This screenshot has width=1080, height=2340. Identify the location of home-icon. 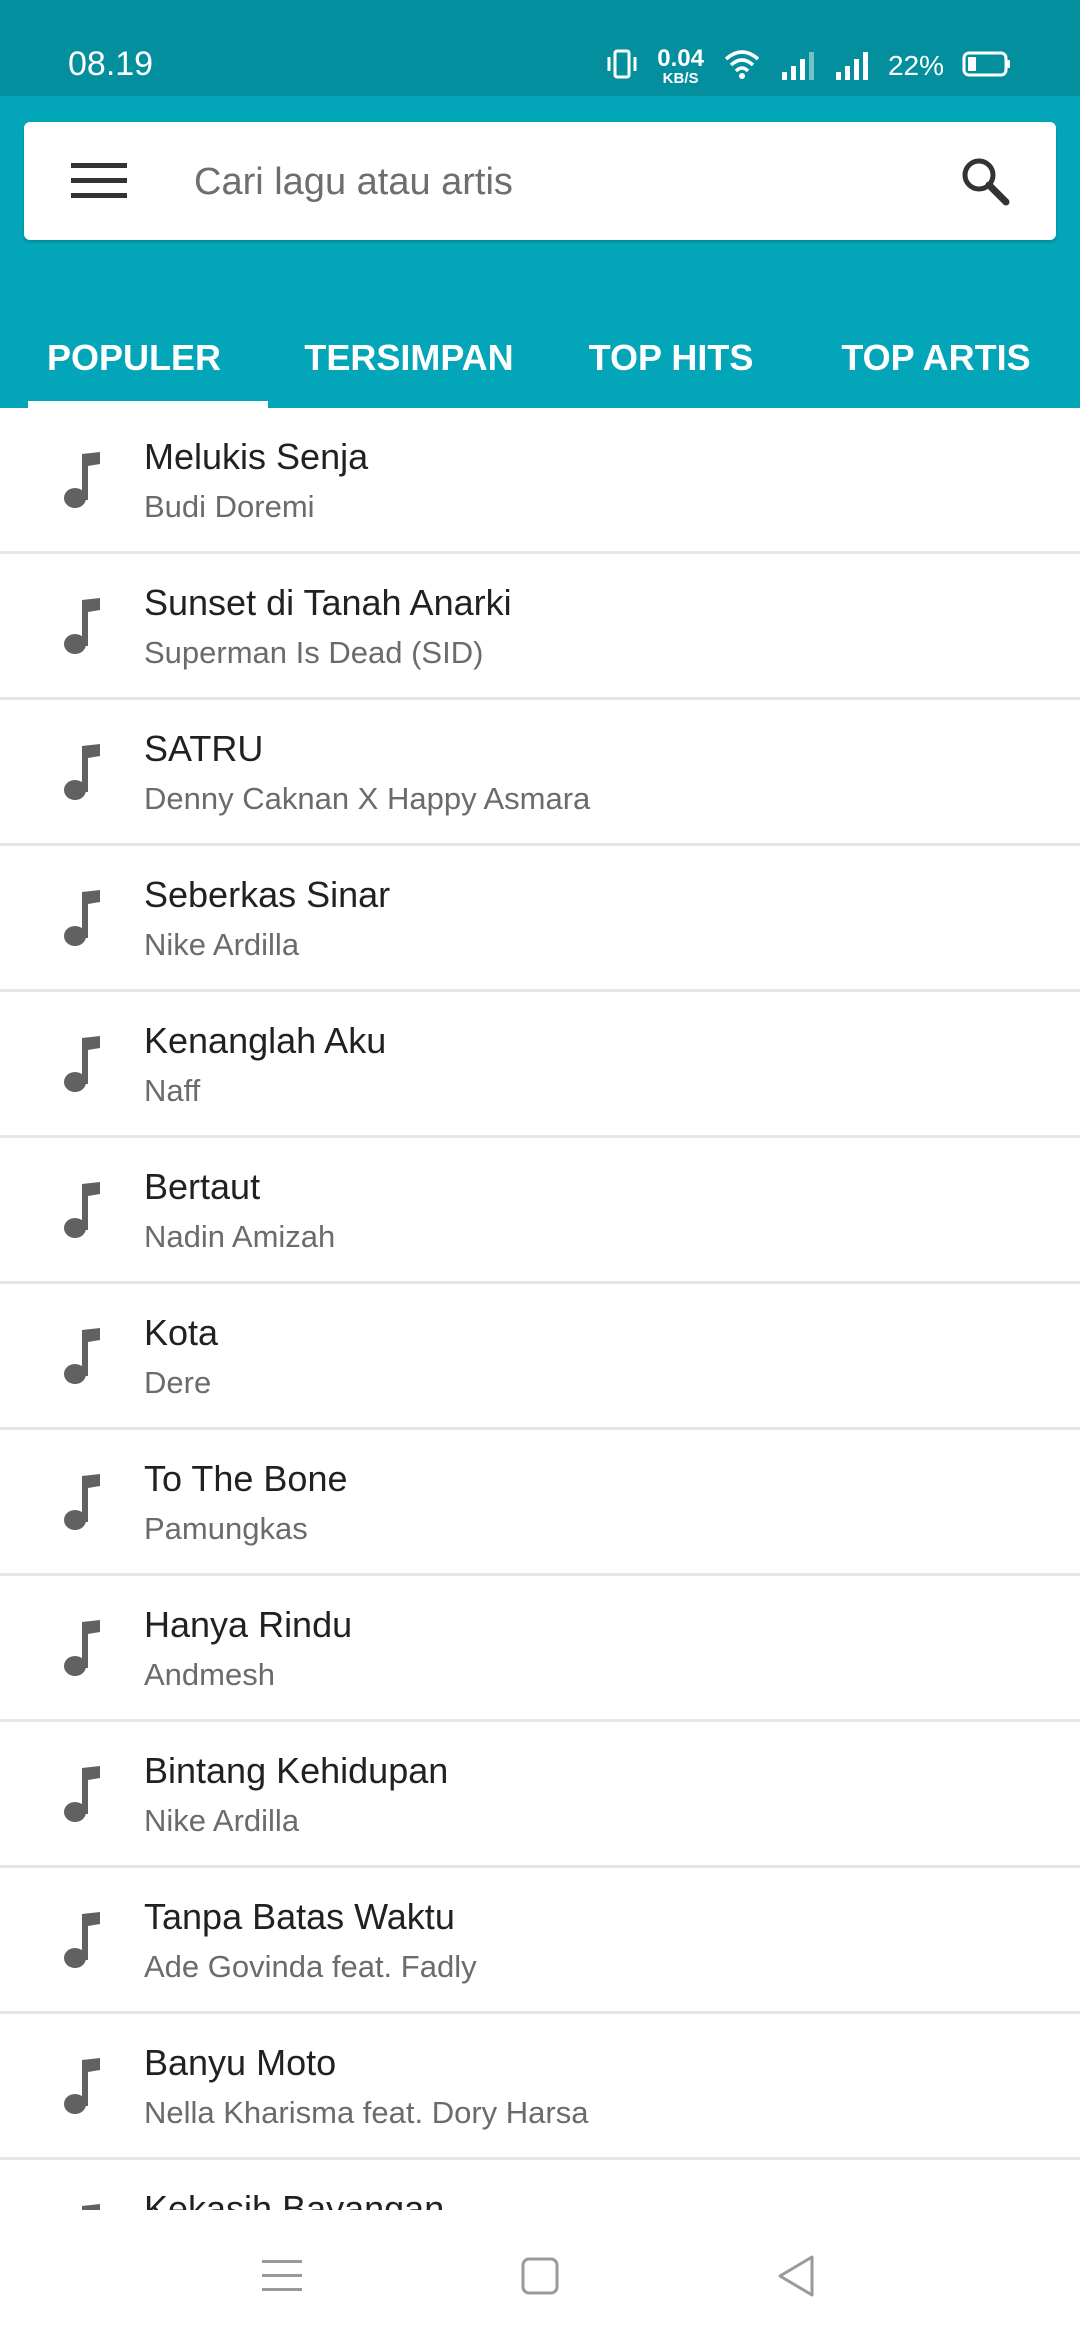
(540, 2276).